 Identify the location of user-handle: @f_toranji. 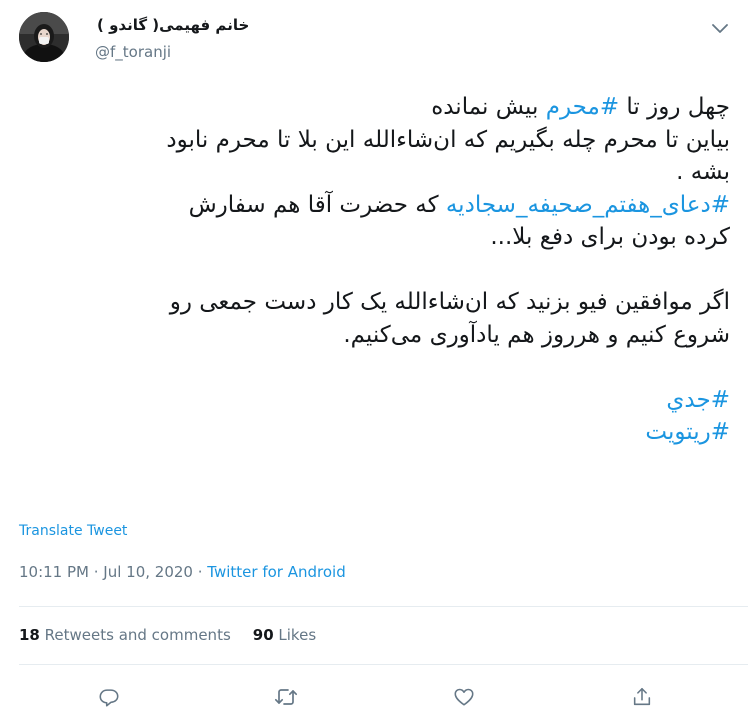
(133, 52).